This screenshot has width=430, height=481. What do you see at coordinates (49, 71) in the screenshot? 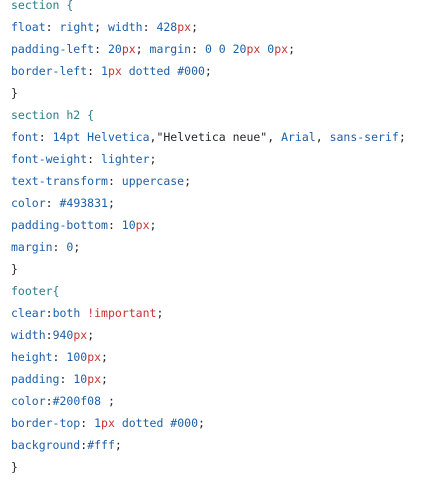
I see `code-token-property: border-left` at bounding box center [49, 71].